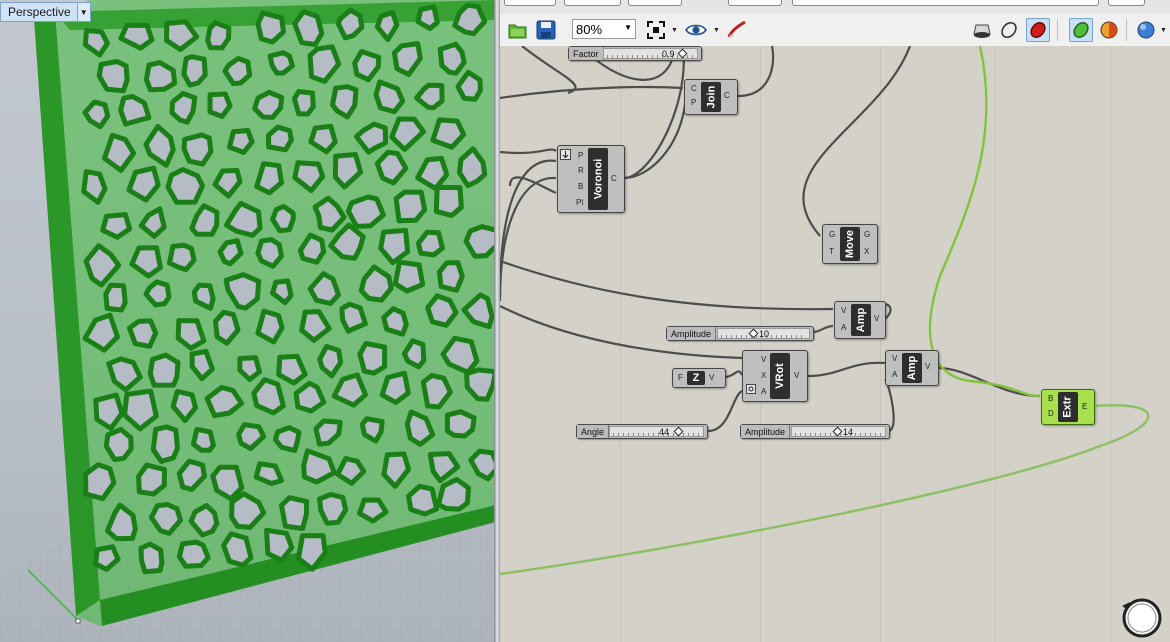 Image resolution: width=1170 pixels, height=642 pixels. Describe the element at coordinates (692, 333) in the screenshot. I see `slider-name: Amplitude` at that location.